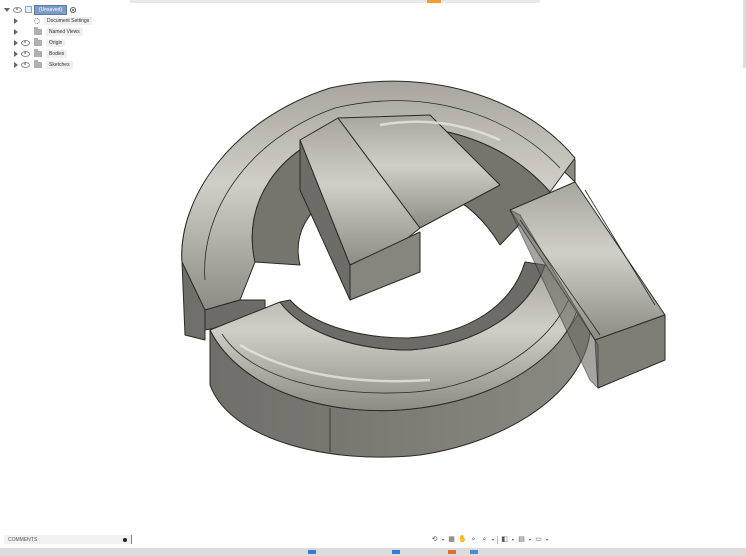 The image size is (746, 556). Describe the element at coordinates (504, 539) in the screenshot. I see `display-settings-icon: ◧` at that location.